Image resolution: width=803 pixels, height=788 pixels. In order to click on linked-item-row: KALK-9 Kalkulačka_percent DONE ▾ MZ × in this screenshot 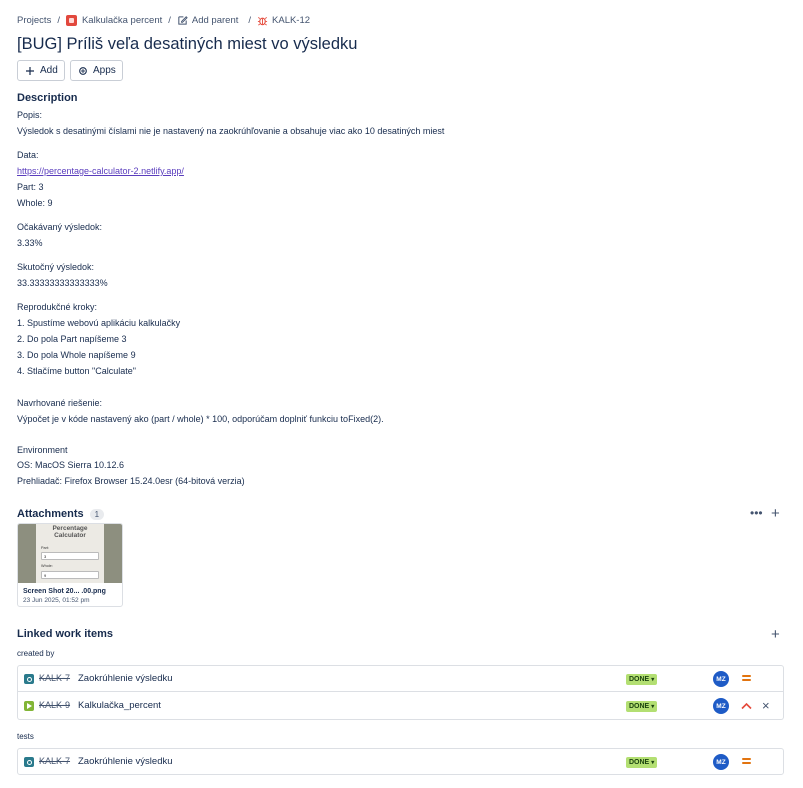, I will do `click(400, 706)`.